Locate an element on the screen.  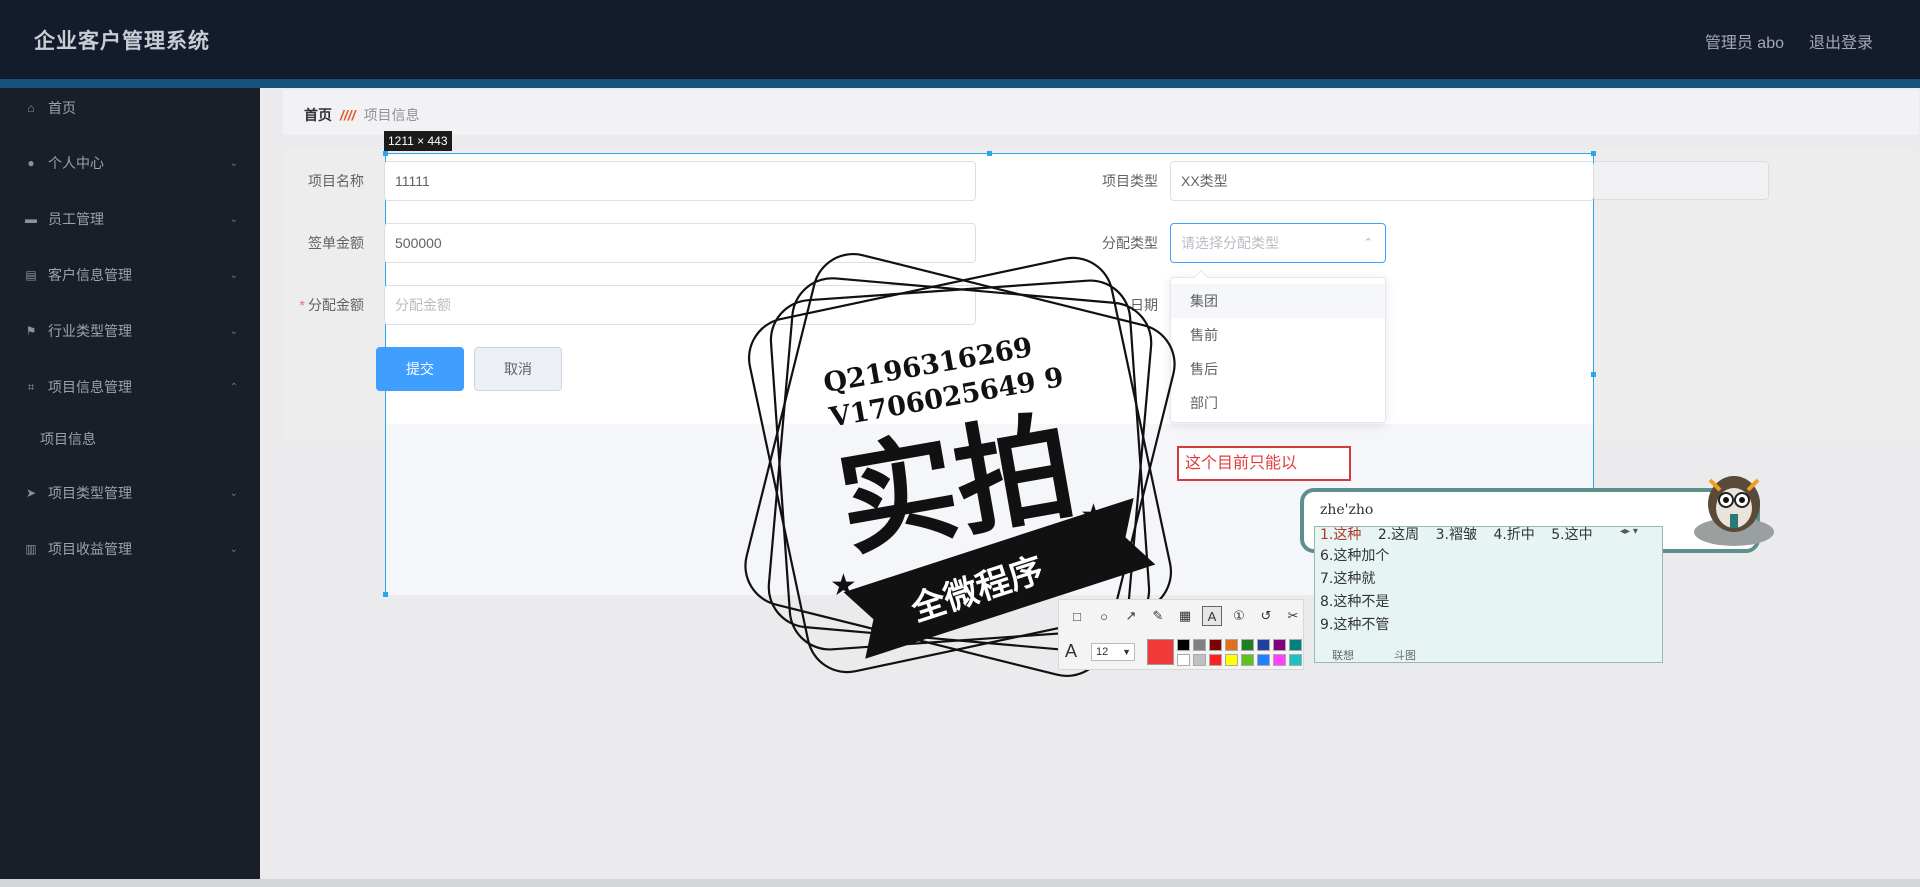
ime-candidate-list: 6.这种加个 7.这种就 8.这种不是 9.这种不管 is located at coordinates (1354, 591).